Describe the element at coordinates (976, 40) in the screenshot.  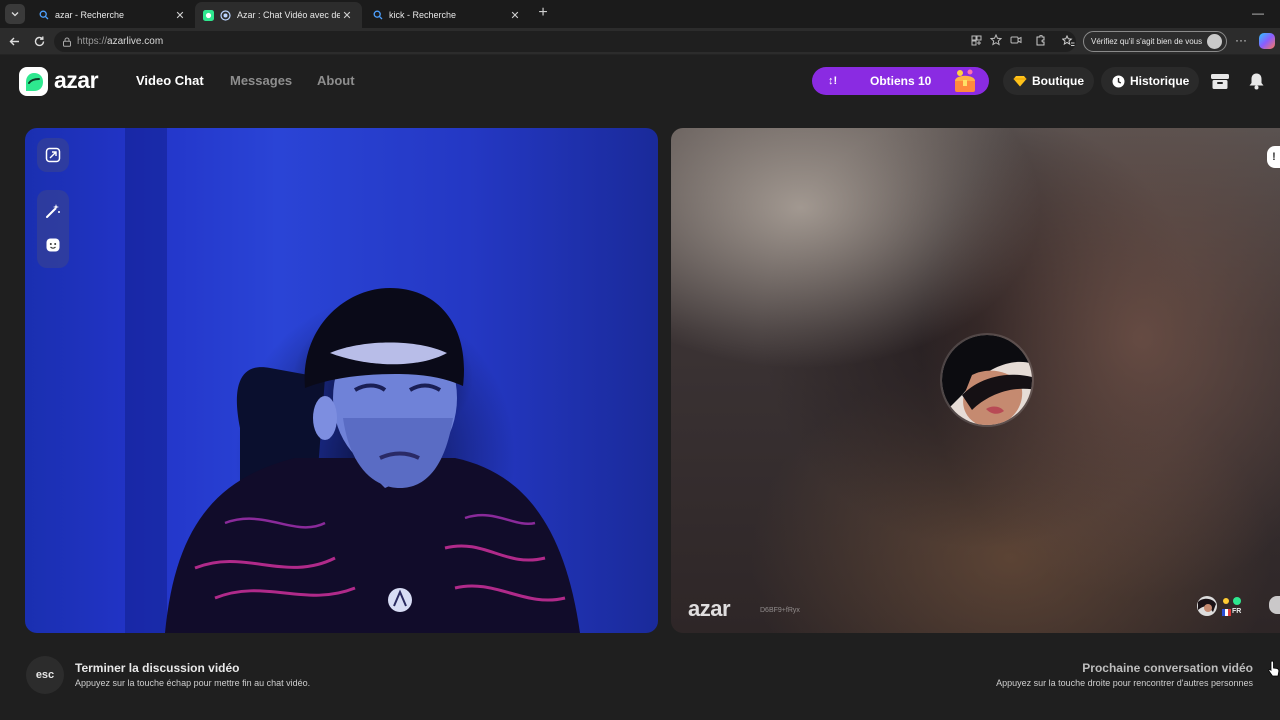
I see `app-available-icon` at that location.